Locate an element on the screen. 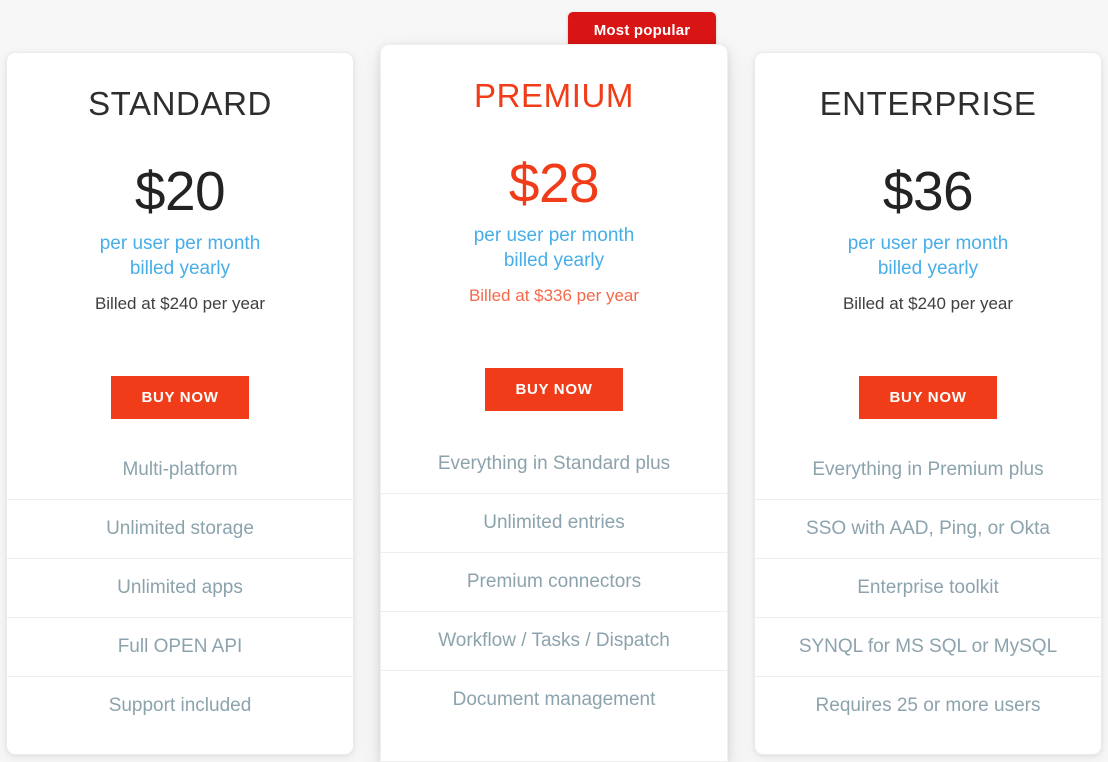  most-popular-badge-label: Most popular is located at coordinates (642, 30).